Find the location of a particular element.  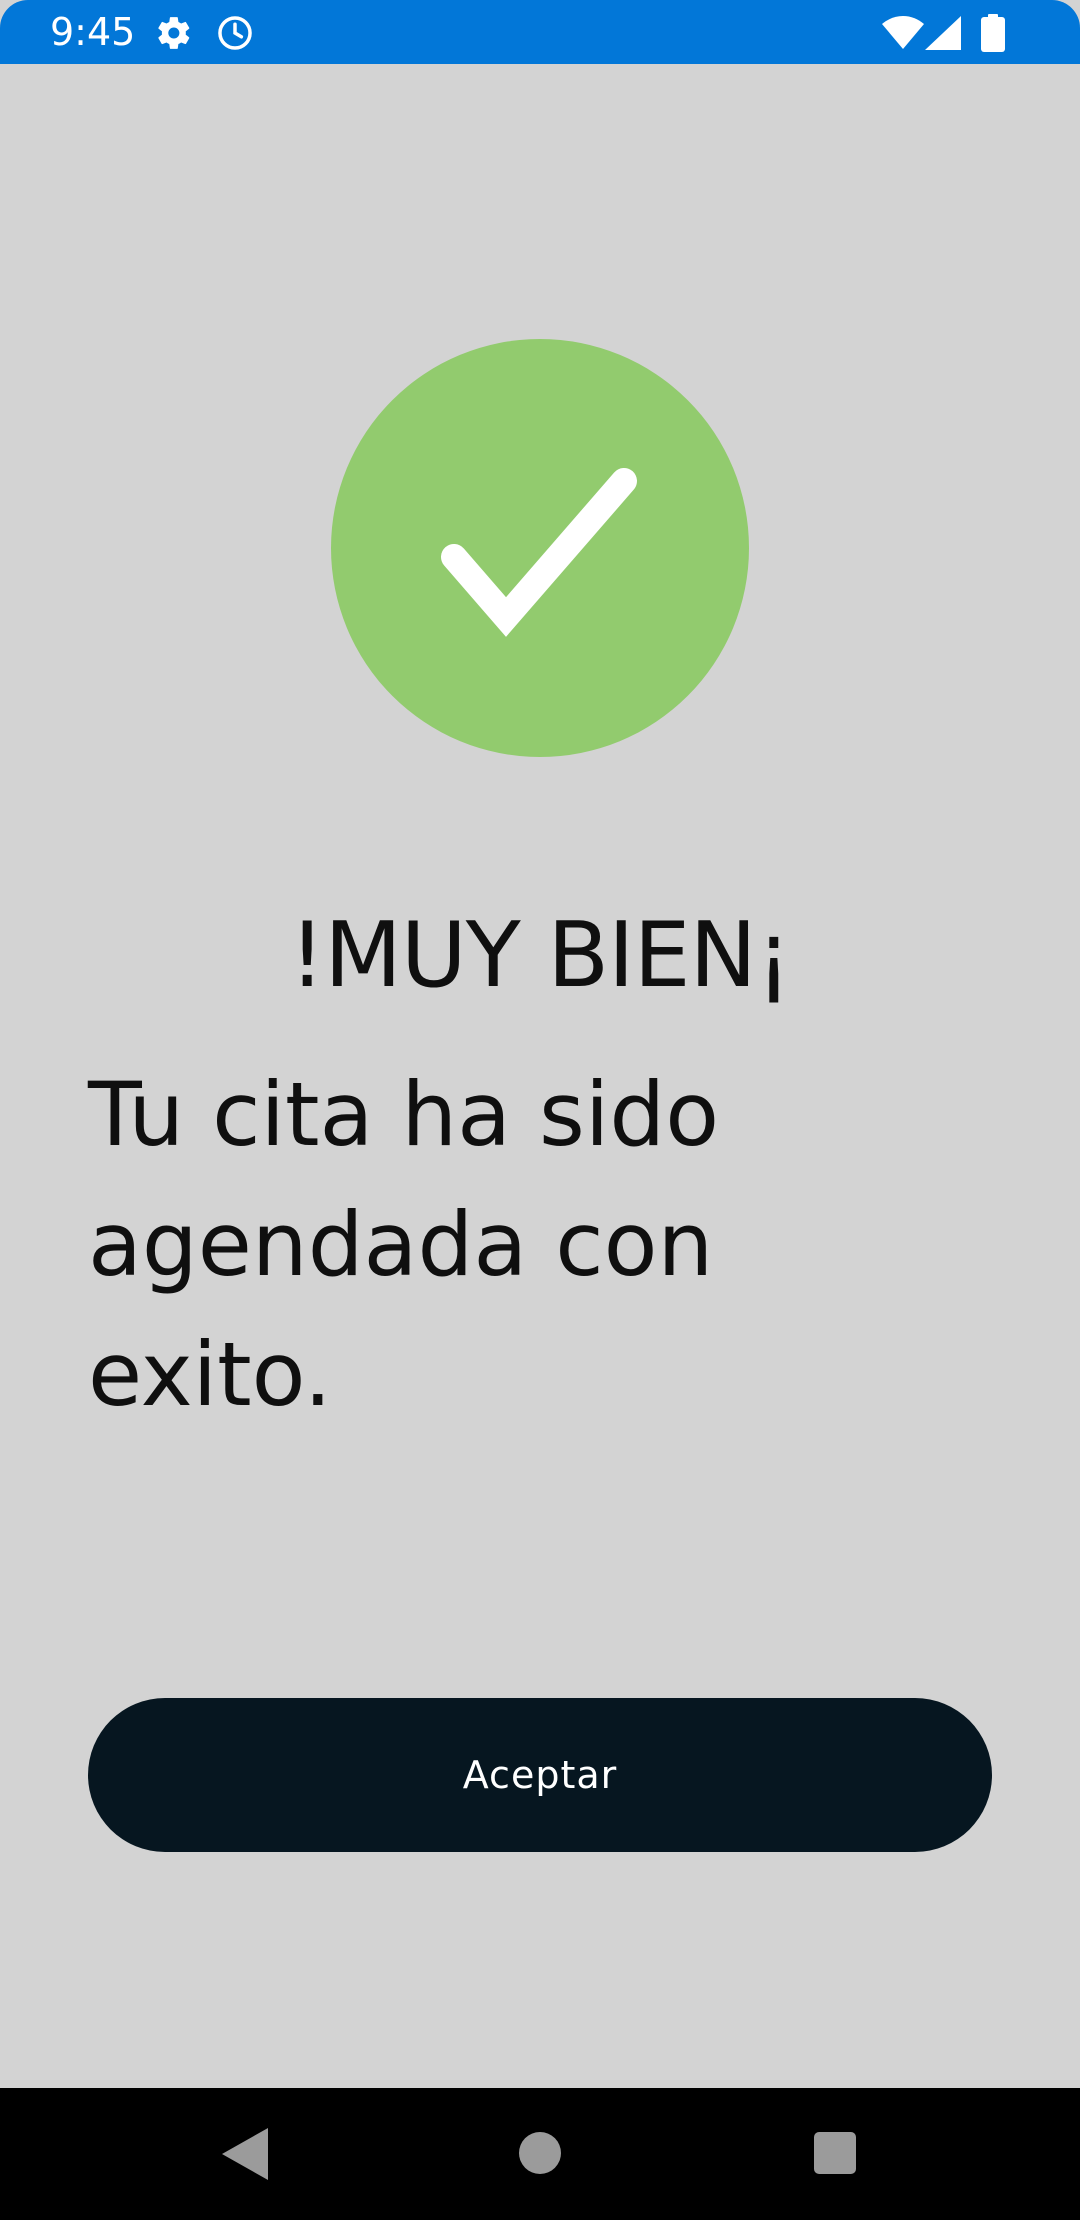

success-message: Tu cita ha sido agendada con exito. is located at coordinates (404, 1244).